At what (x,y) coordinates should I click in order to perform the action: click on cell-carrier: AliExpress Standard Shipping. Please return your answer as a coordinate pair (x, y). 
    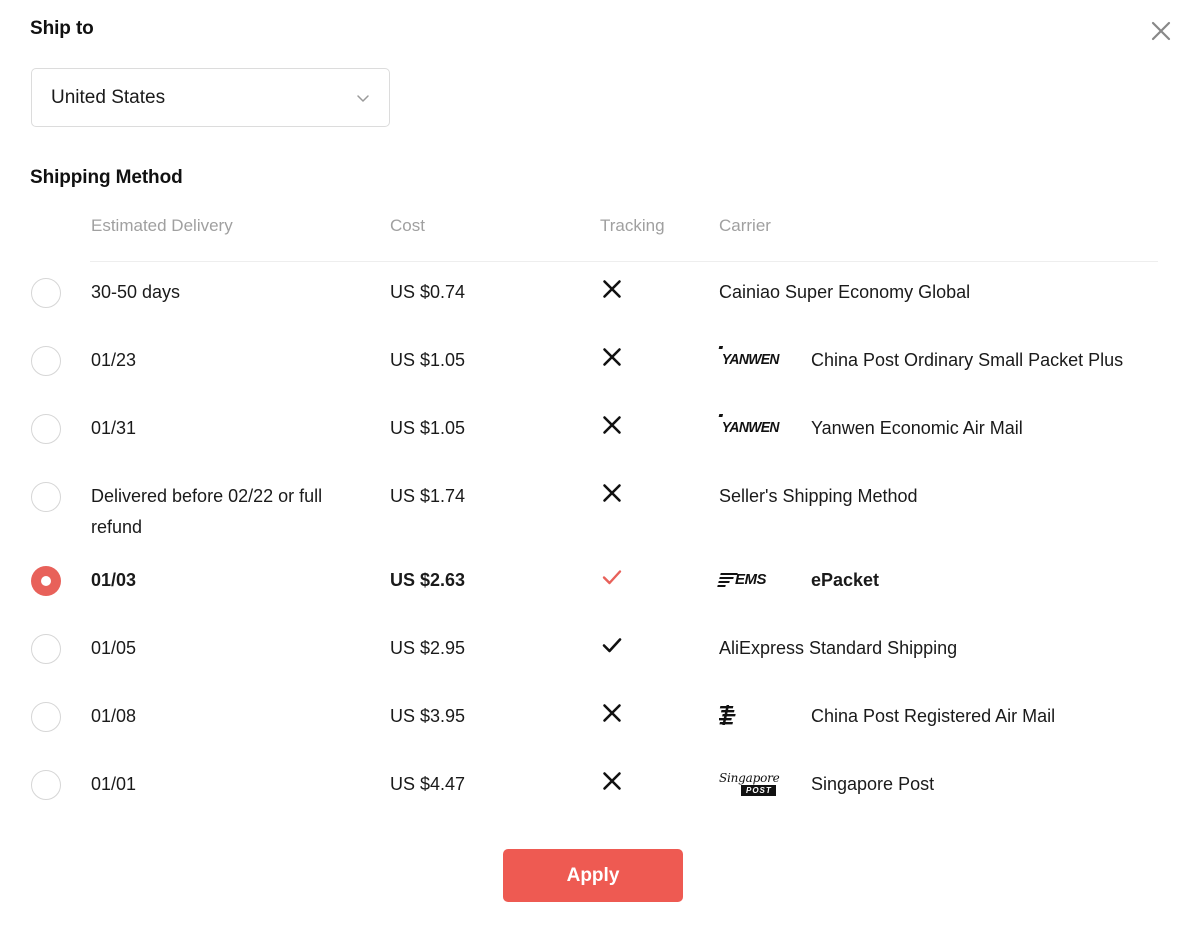
    Looking at the image, I should click on (838, 648).